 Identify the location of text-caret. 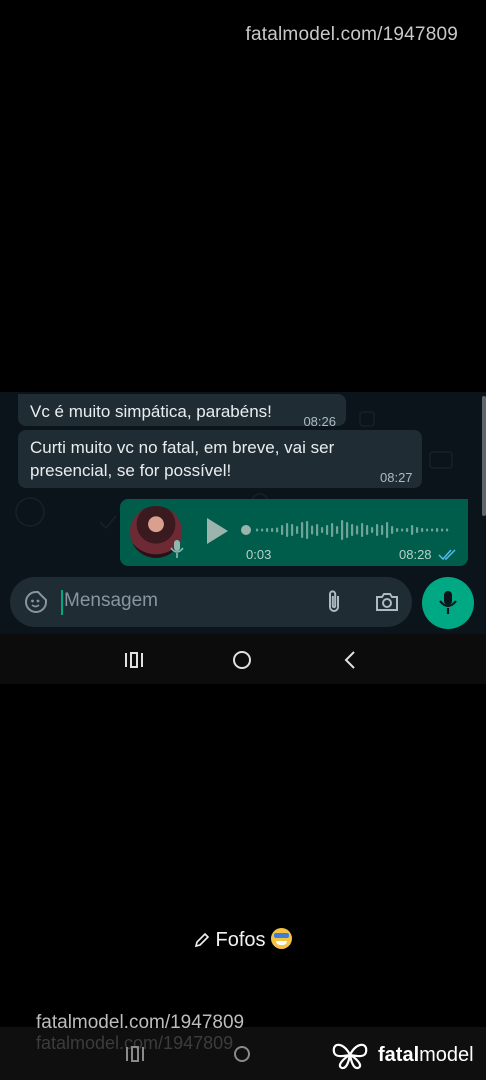
(62, 602).